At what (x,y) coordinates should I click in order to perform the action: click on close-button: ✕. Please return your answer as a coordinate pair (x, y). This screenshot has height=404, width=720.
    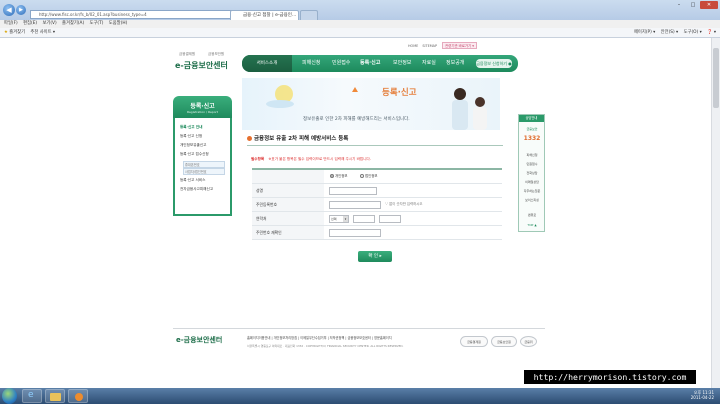
    Looking at the image, I should click on (709, 5).